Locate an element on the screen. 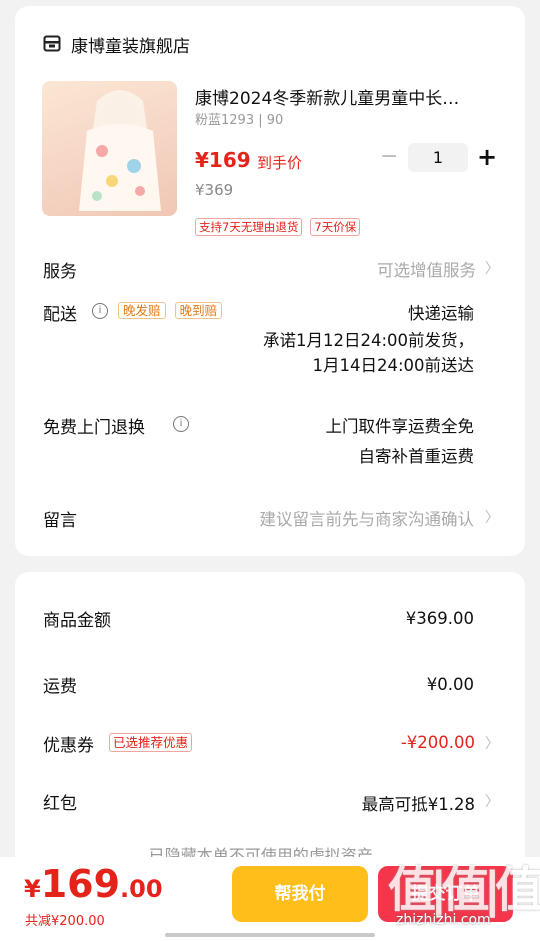 The image size is (540, 941). return-label: 免费上门退换 is located at coordinates (94, 428).